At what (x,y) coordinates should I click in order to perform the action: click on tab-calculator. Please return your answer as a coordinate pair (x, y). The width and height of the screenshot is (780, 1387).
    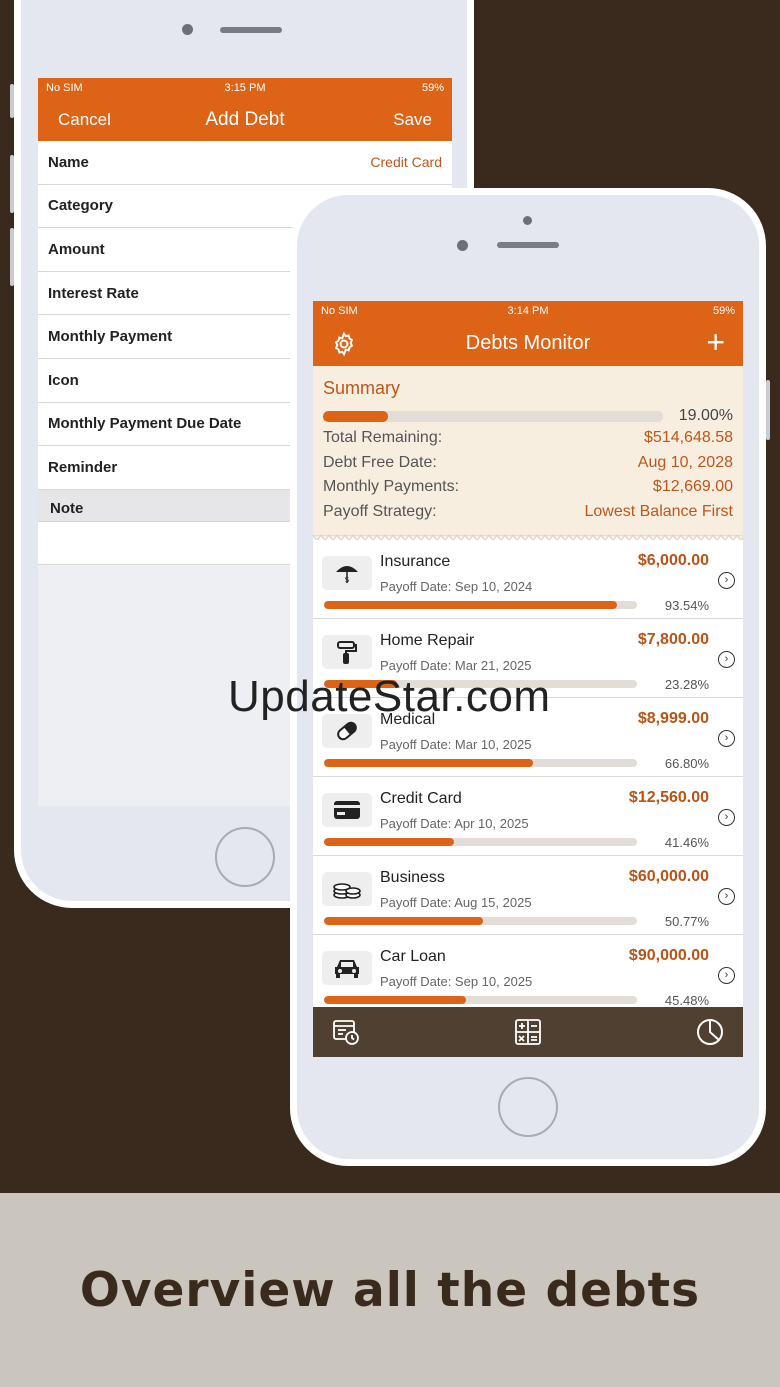
    Looking at the image, I should click on (528, 1032).